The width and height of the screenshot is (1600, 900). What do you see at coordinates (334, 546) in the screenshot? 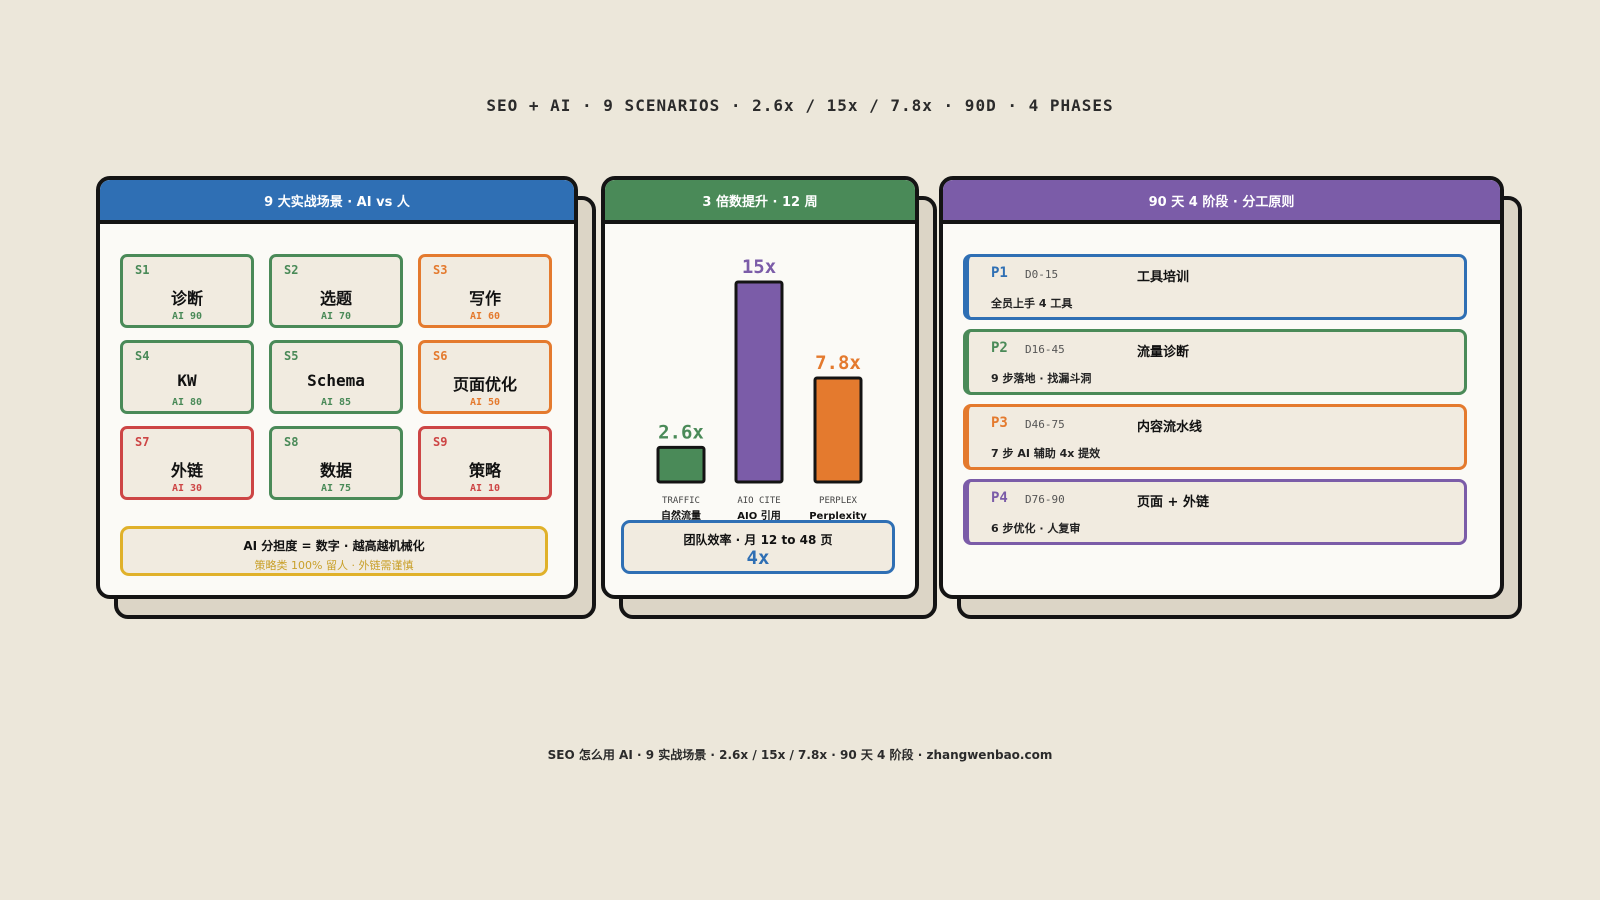
I see `ai-share-note-line1: AI 分担度 = 数字 · 越高越机械化` at bounding box center [334, 546].